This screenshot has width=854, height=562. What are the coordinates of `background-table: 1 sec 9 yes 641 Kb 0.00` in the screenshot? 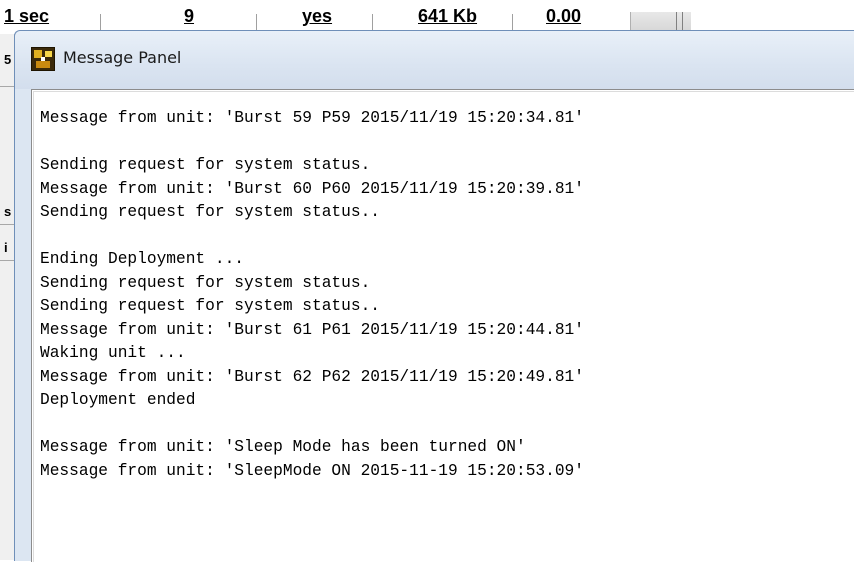 It's located at (427, 17).